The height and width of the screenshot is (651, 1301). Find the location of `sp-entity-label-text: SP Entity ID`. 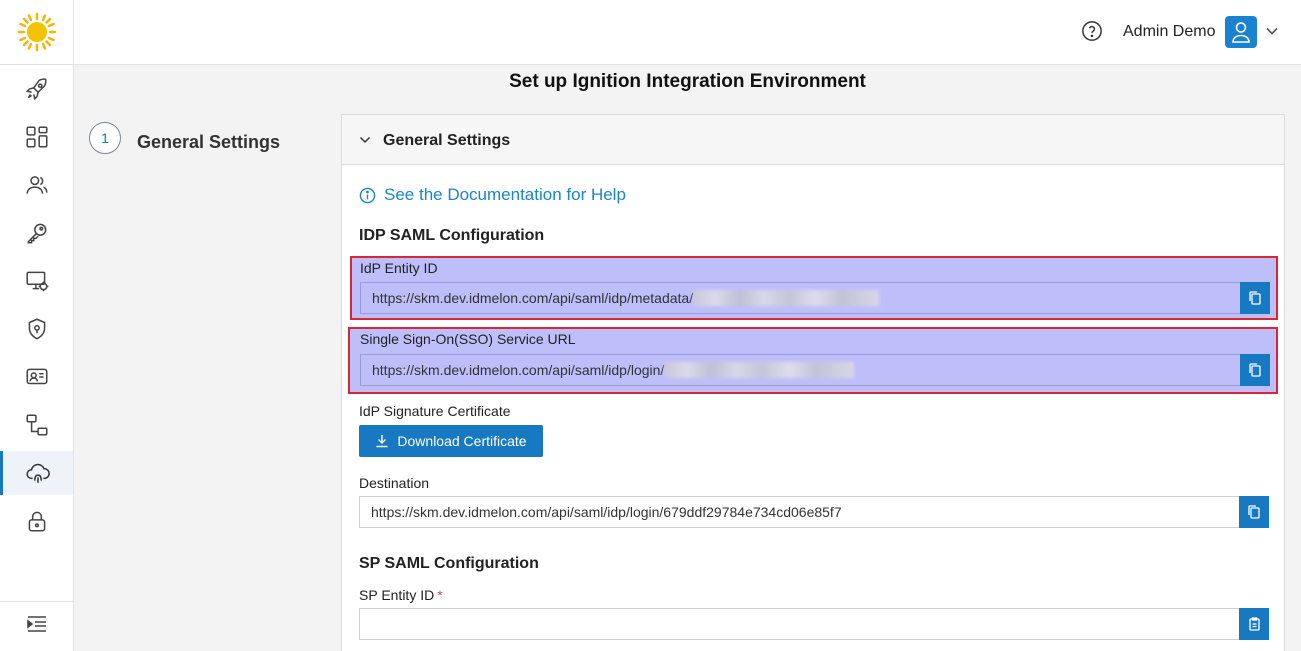

sp-entity-label-text: SP Entity ID is located at coordinates (397, 595).